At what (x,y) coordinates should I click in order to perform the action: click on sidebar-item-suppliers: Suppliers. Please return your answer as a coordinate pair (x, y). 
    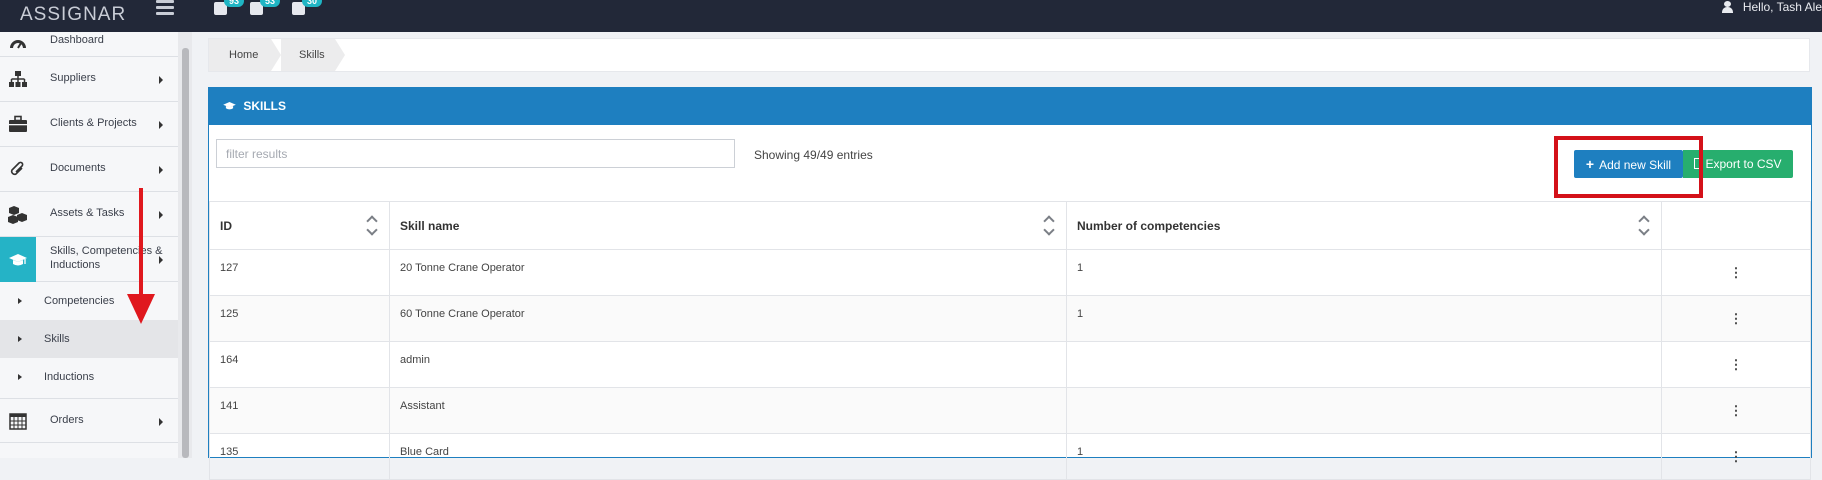
    Looking at the image, I should click on (89, 79).